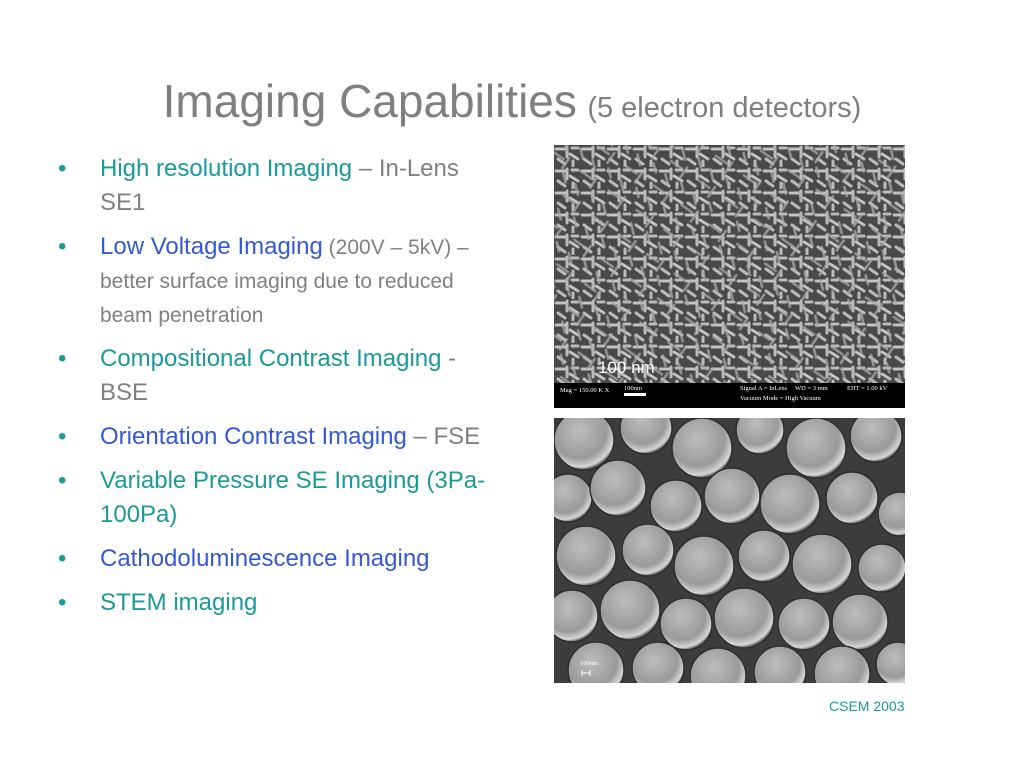 The width and height of the screenshot is (1024, 768). Describe the element at coordinates (281, 186) in the screenshot. I see `bullet-item: • High resolution Imaging – In-Lens SE1` at that location.